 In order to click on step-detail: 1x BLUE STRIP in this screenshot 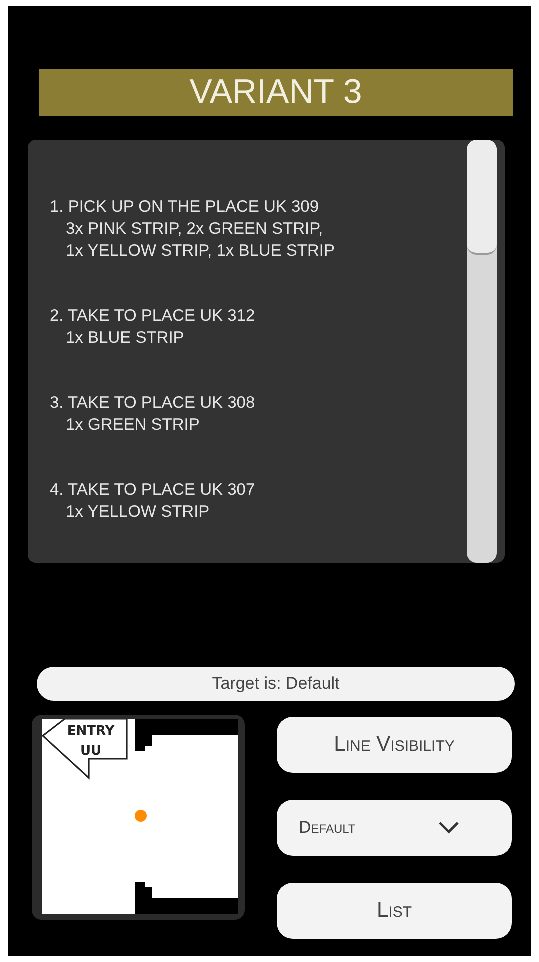, I will do `click(125, 338)`.